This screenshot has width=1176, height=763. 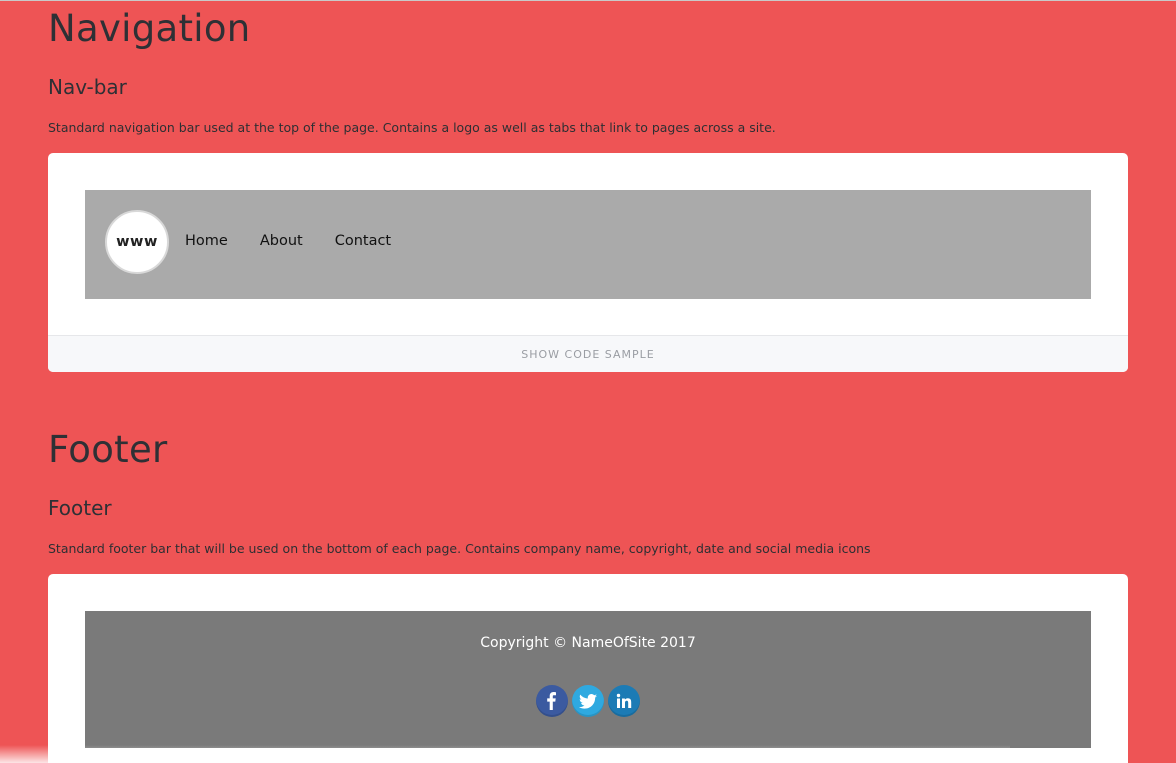 I want to click on footer-subtitle: Footer, so click(x=80, y=508).